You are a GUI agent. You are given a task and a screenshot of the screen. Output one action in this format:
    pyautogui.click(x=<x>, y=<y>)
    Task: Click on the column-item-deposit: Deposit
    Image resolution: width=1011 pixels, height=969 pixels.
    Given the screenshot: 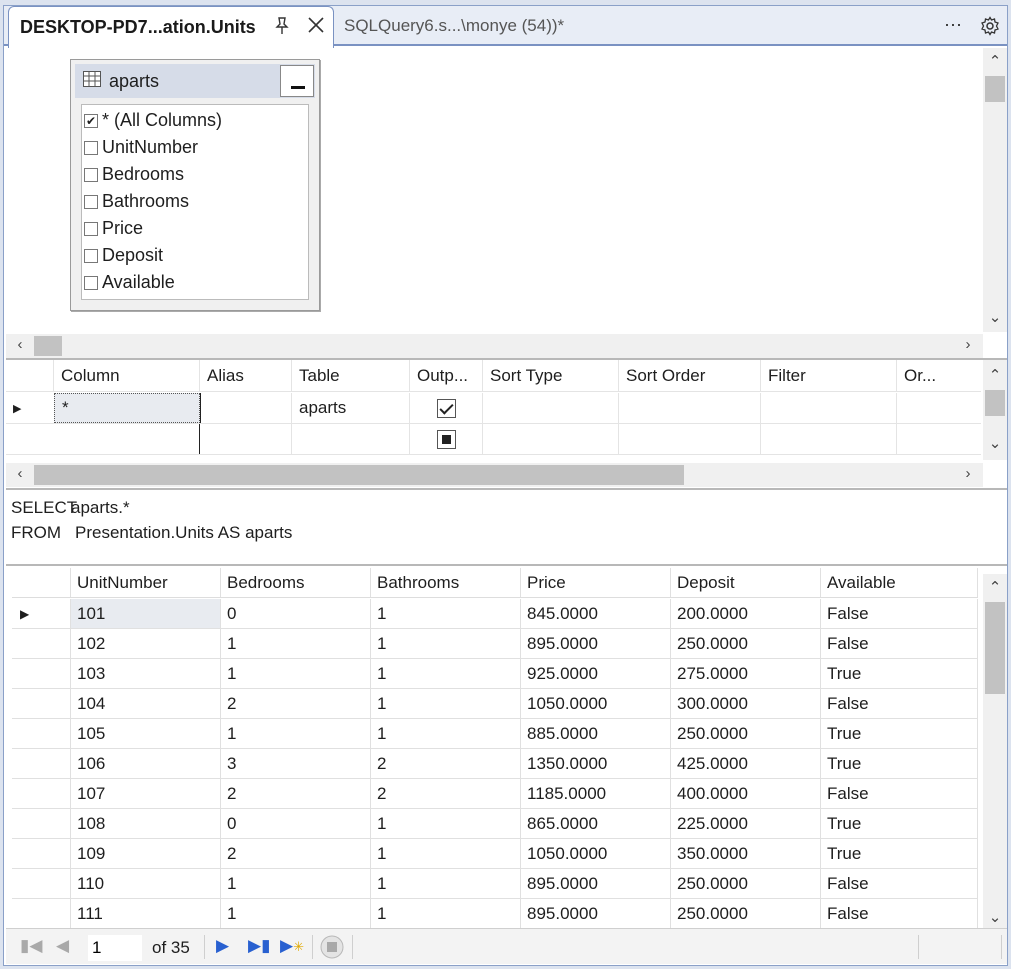 What is the action you would take?
    pyautogui.click(x=195, y=255)
    